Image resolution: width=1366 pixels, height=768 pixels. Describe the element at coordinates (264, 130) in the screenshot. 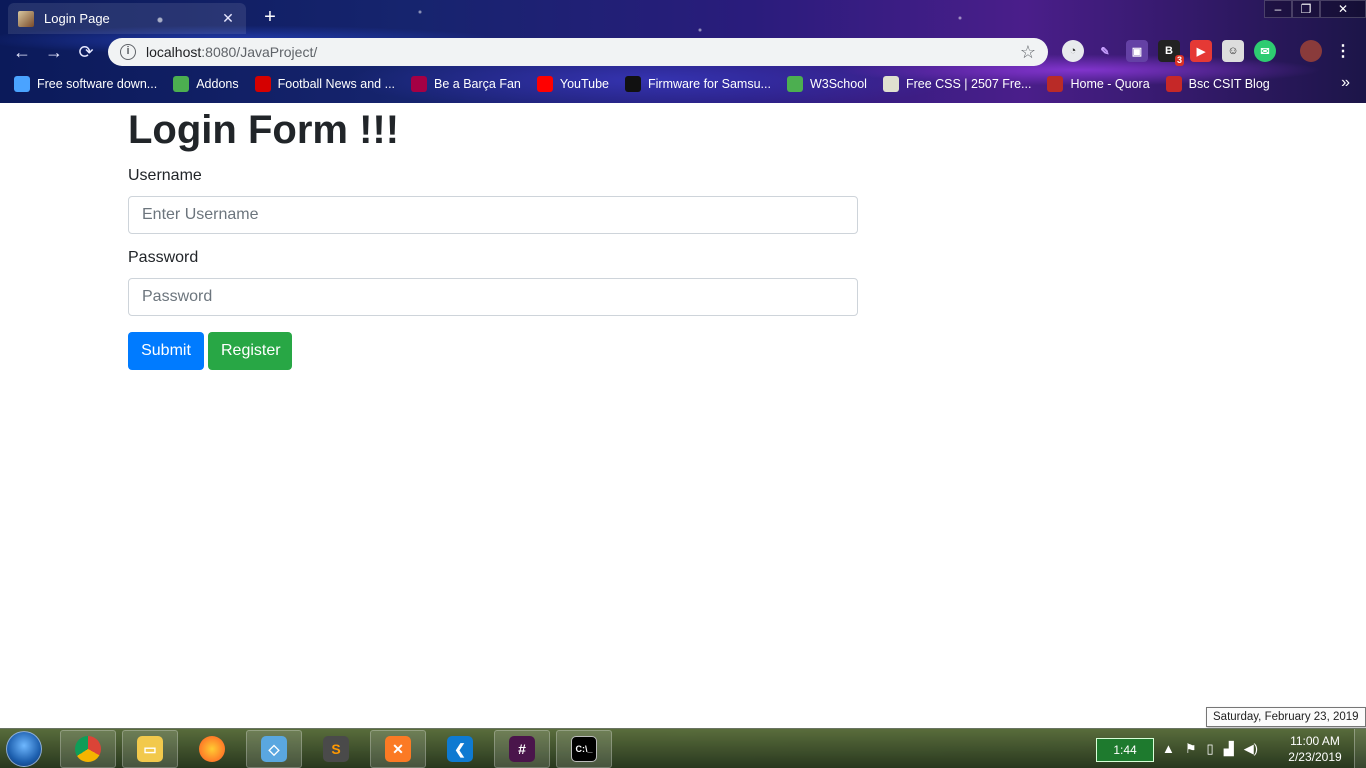

I see `page-title: Login Form !!!` at that location.